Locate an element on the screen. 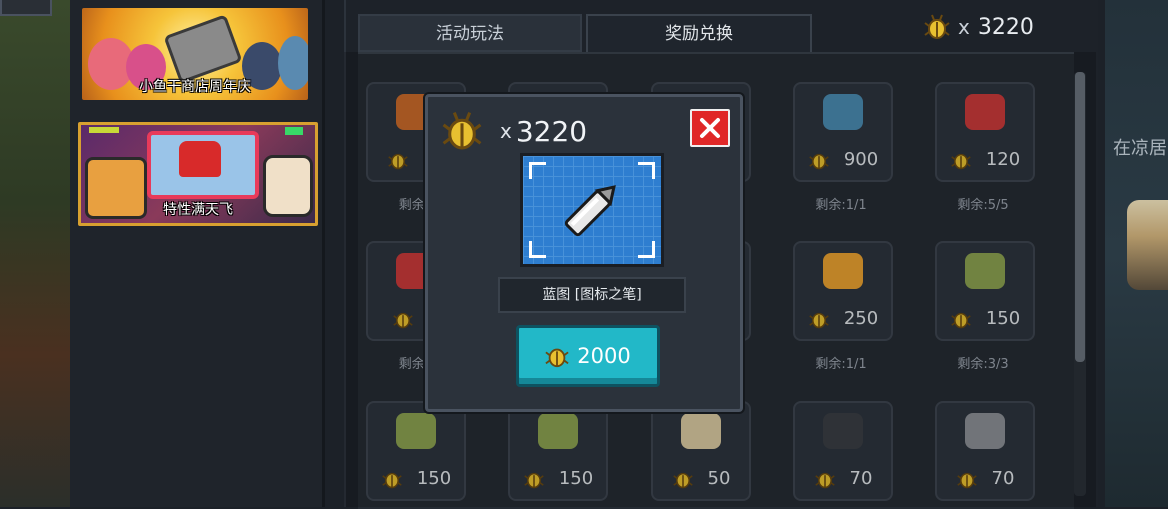  dialog-currency: x 3220 is located at coordinates (514, 131).